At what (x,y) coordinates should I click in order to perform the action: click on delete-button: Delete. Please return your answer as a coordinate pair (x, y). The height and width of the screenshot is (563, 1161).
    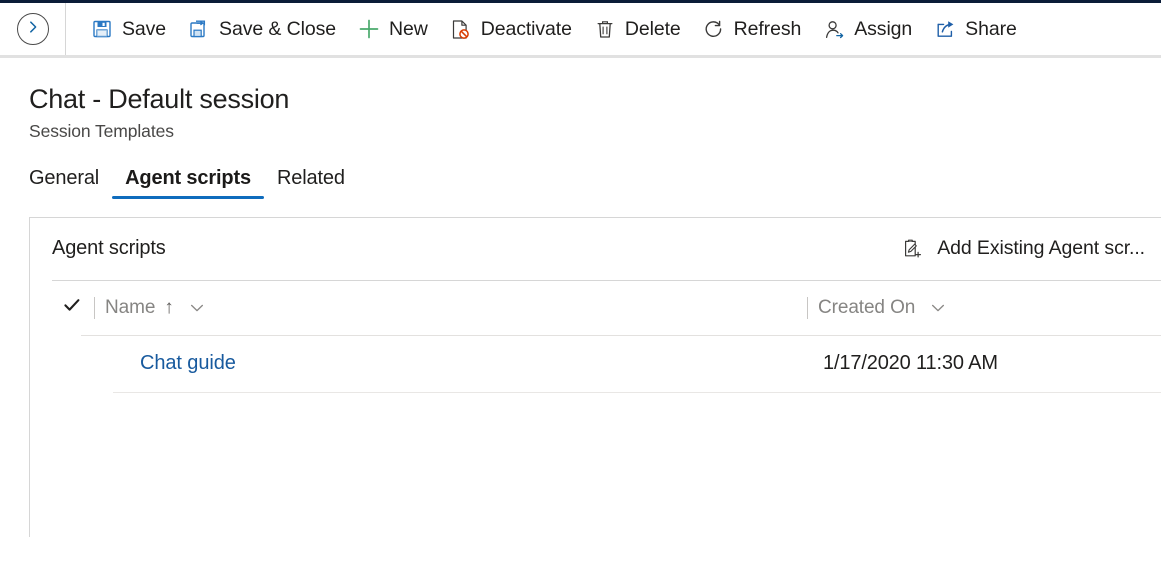
    Looking at the image, I should click on (637, 29).